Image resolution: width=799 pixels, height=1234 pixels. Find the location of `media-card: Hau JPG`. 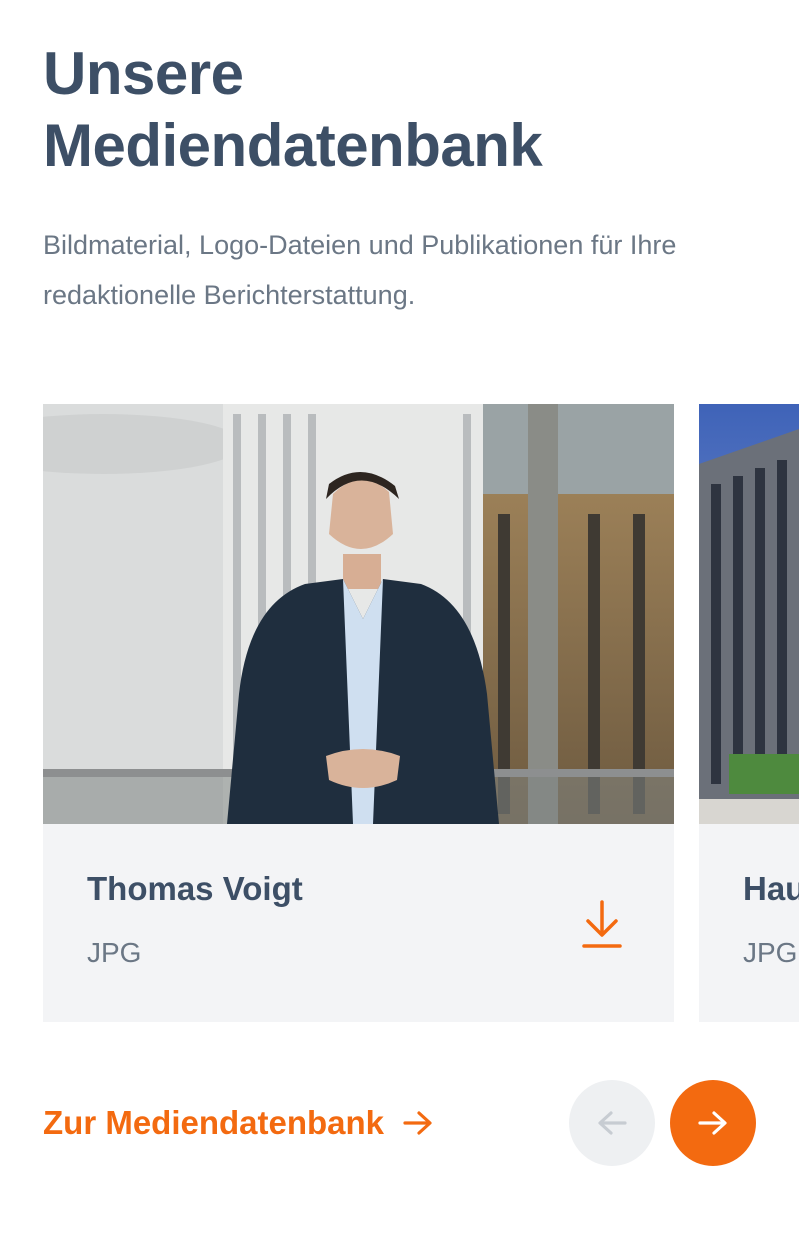

media-card: Hau JPG is located at coordinates (749, 713).